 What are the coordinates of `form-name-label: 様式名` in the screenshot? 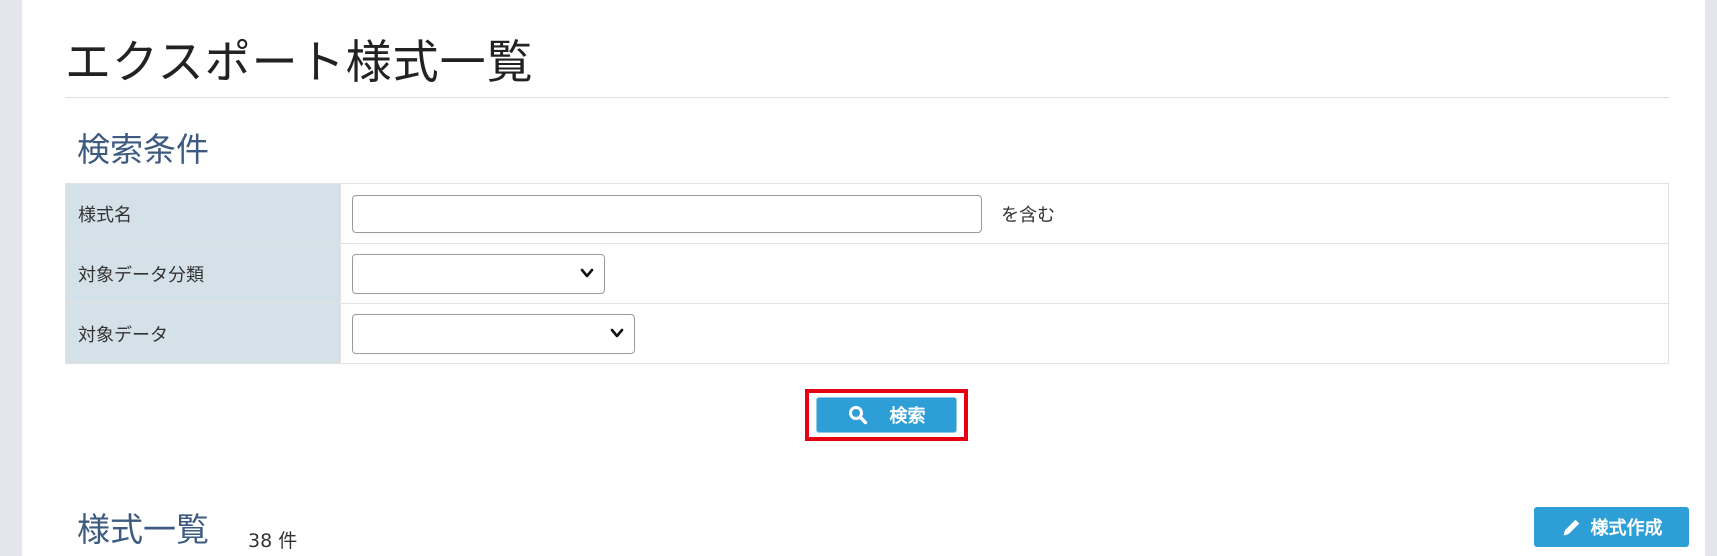 It's located at (203, 213).